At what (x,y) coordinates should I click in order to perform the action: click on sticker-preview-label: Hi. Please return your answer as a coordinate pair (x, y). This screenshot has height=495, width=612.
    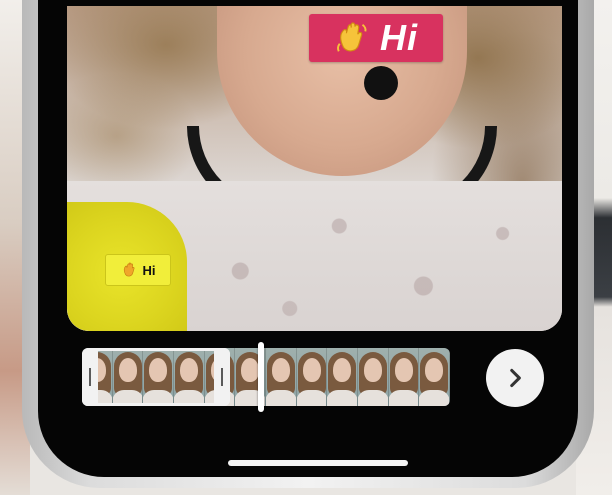
    Looking at the image, I should click on (149, 270).